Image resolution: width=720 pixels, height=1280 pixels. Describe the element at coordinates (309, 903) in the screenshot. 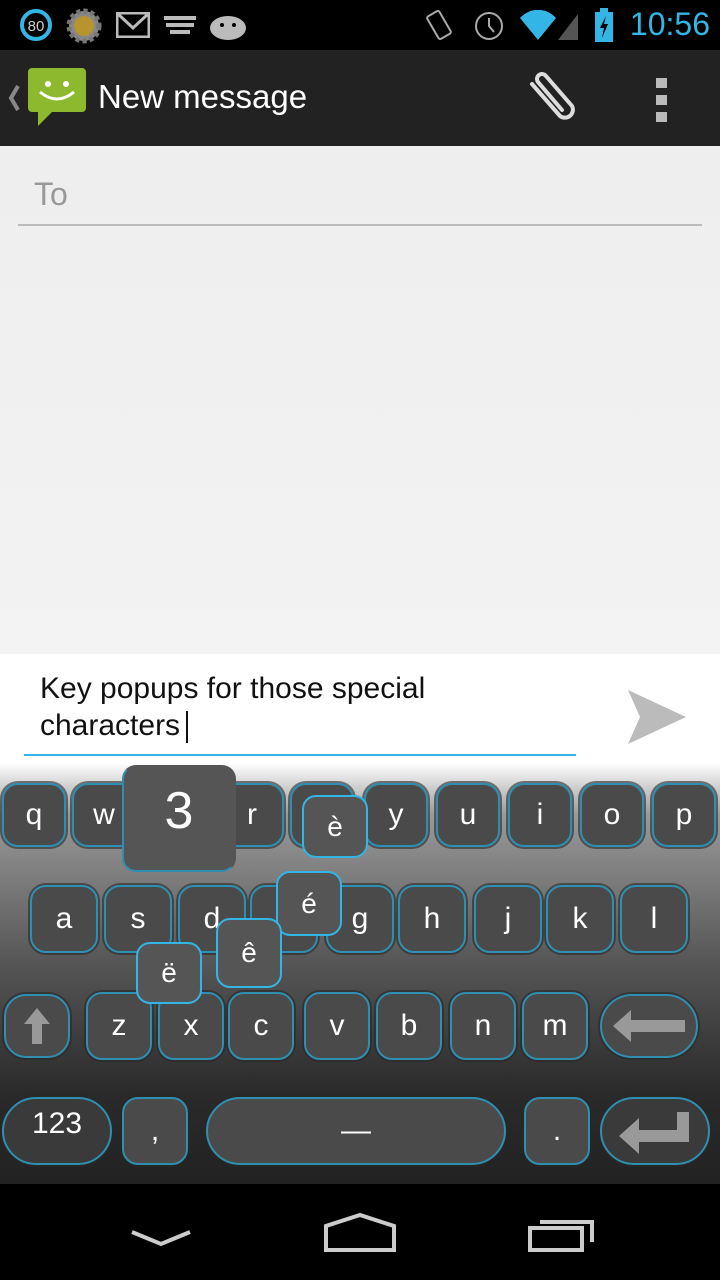

I see `accent-popup-e-acute: é` at that location.